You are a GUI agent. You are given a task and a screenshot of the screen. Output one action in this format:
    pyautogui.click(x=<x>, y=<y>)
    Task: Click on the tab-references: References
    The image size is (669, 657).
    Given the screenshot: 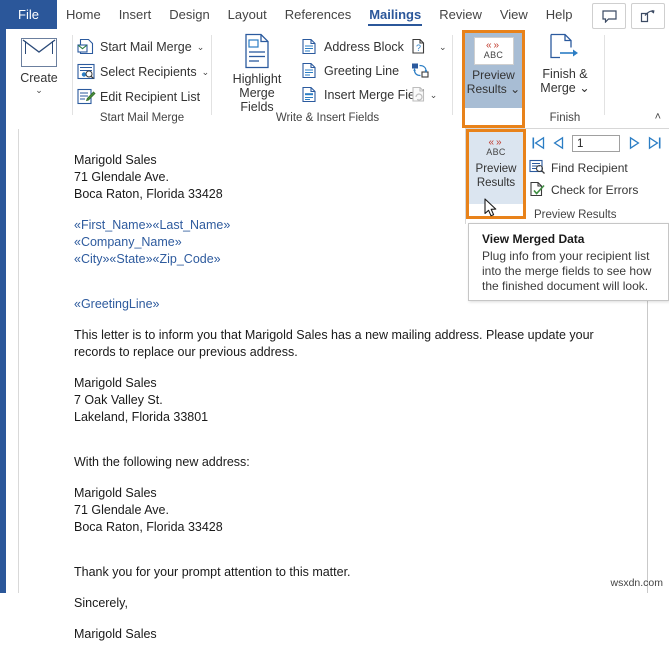 What is the action you would take?
    pyautogui.click(x=318, y=14)
    